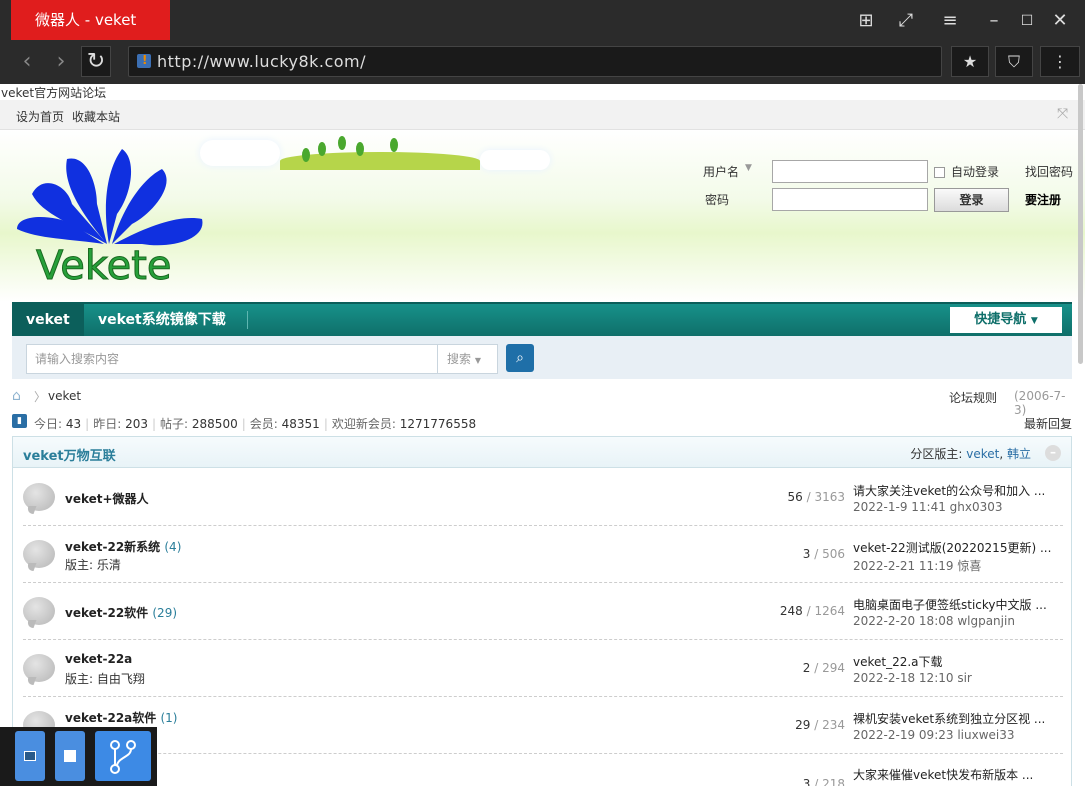 The image size is (1085, 786). Describe the element at coordinates (19, 421) in the screenshot. I see `stats-chart-icon: ▮` at that location.